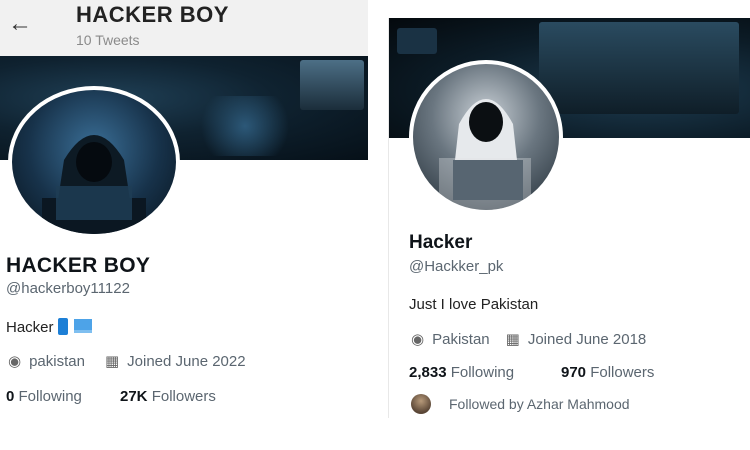 This screenshot has height=450, width=750. Describe the element at coordinates (421, 404) in the screenshot. I see `follower-avatar` at that location.